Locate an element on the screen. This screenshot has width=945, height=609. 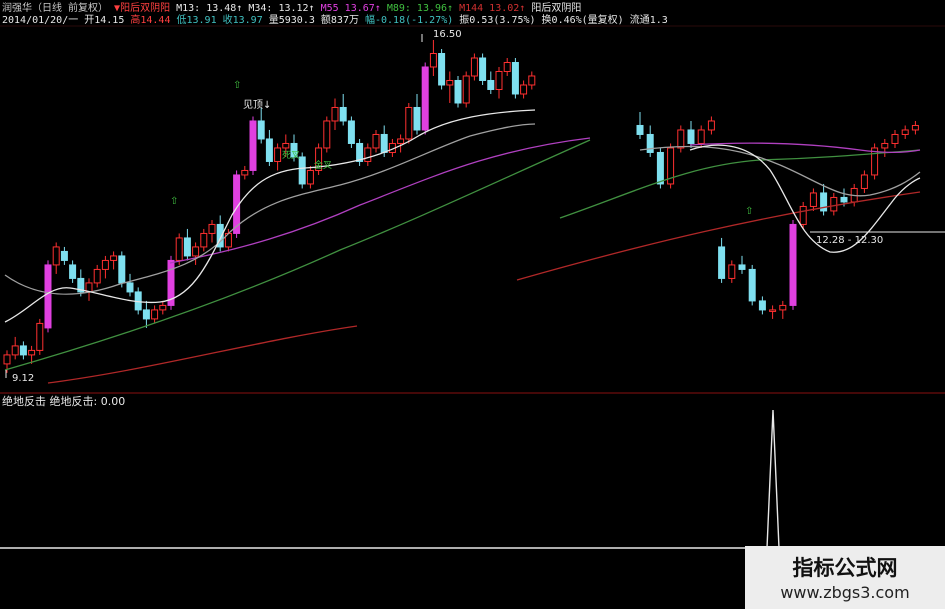
quote-item-2: 低13.91 is located at coordinates (200, 19).